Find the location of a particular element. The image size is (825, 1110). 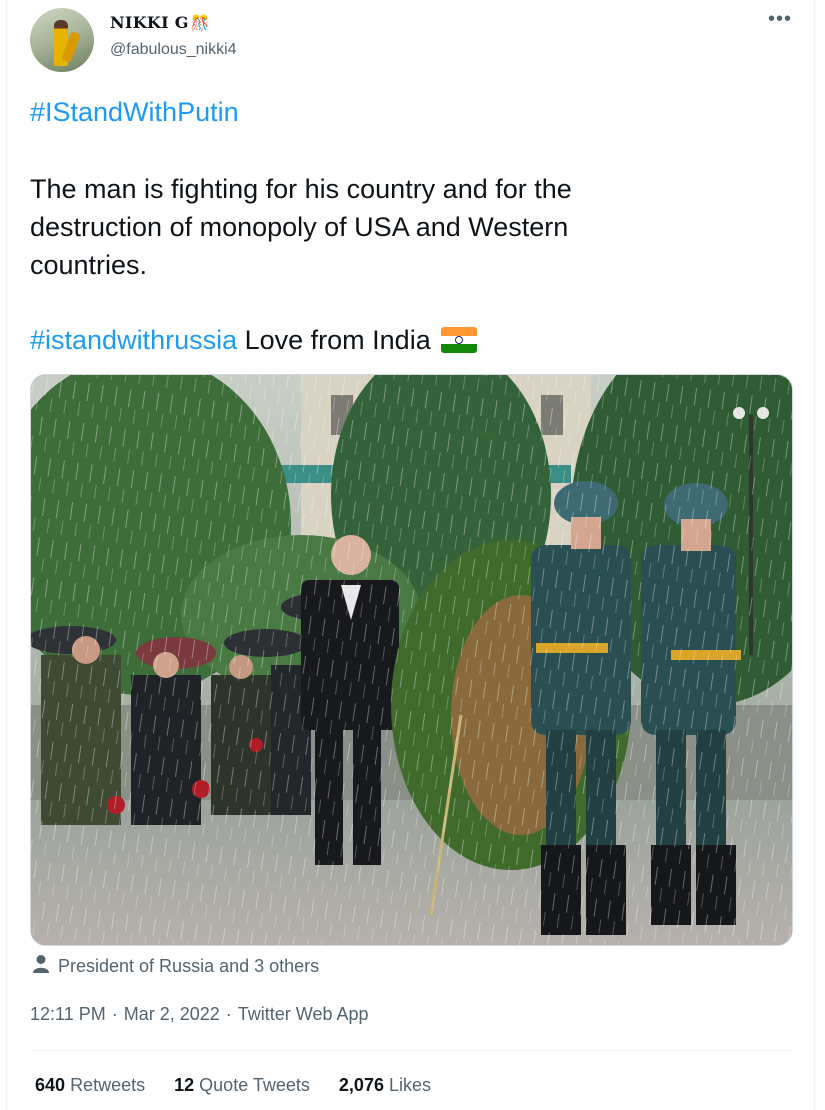

india-flag-icon is located at coordinates (458, 340).